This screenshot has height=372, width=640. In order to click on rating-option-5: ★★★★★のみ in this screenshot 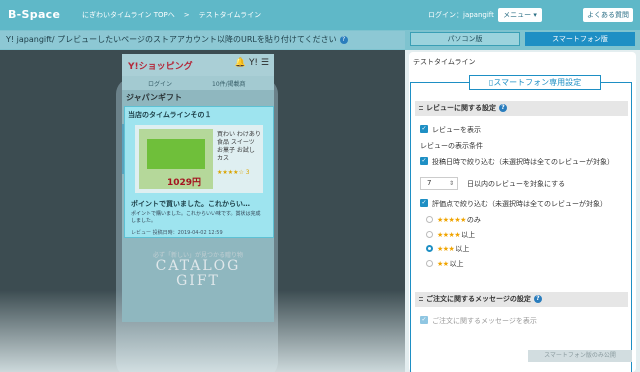, I will do `click(459, 220)`.